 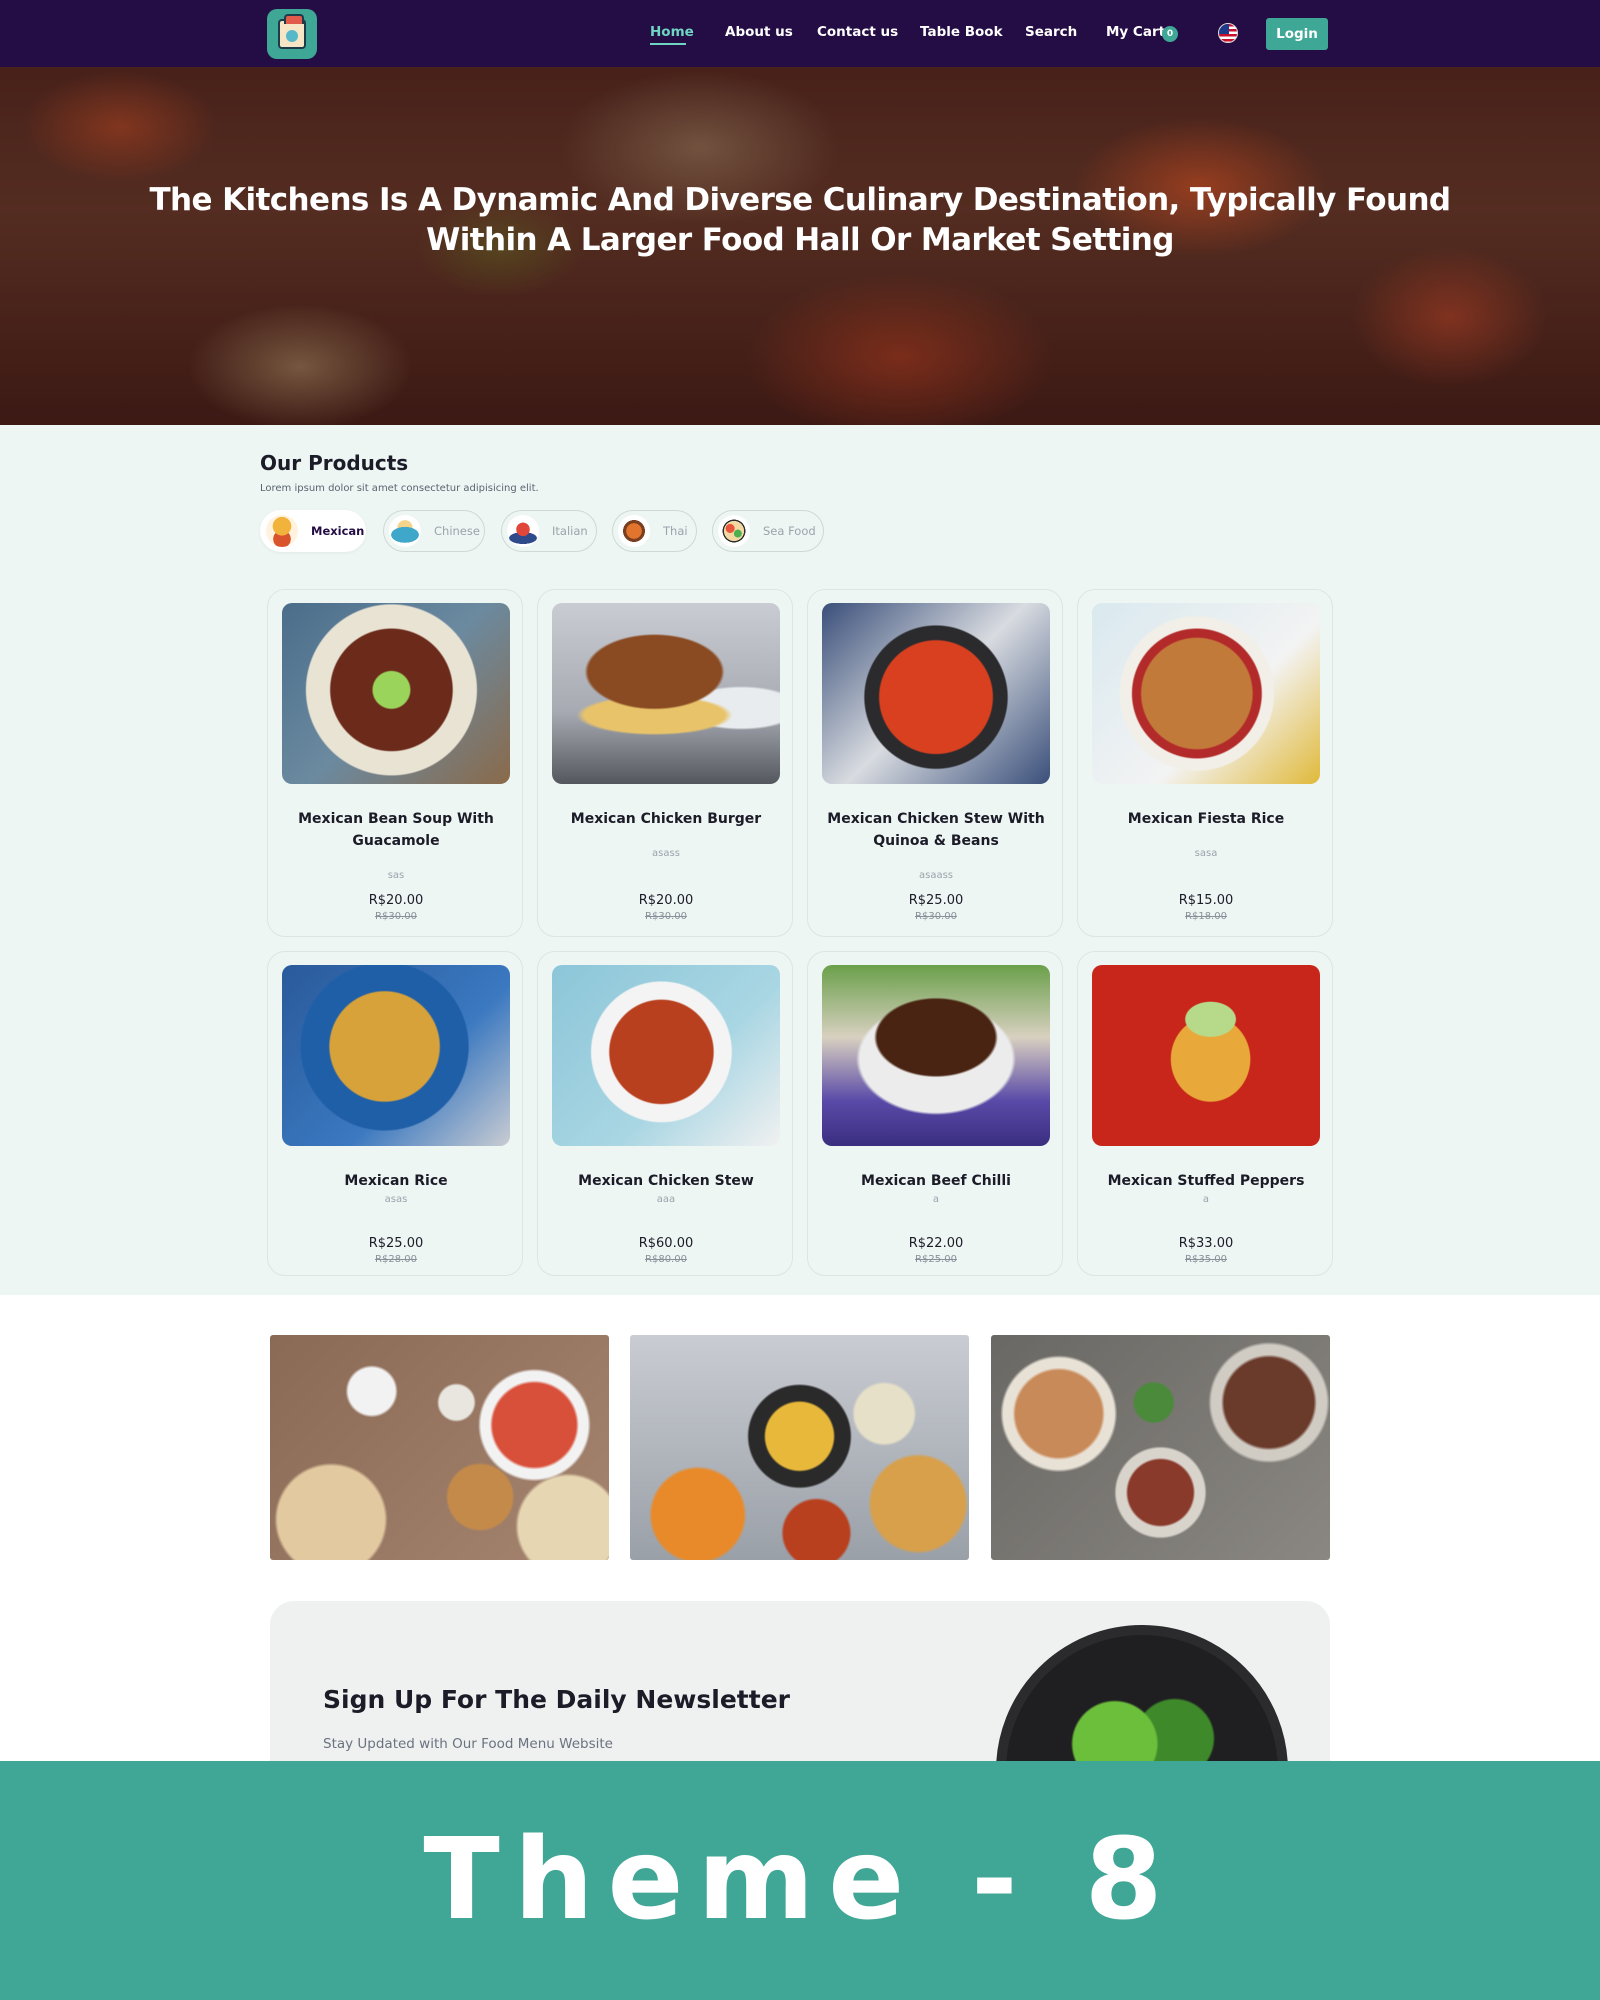 I want to click on product-image-chicken-stew, so click(x=666, y=1055).